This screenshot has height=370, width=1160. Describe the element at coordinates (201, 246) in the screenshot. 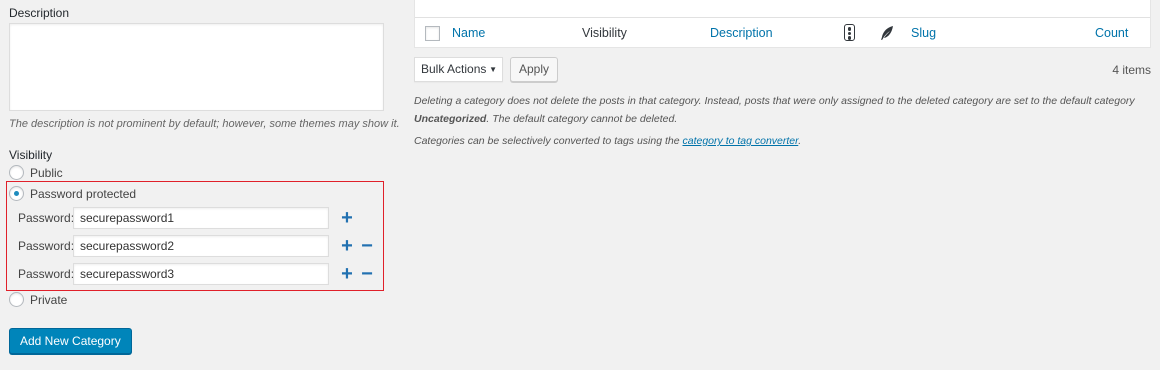

I see `password-input: securepassword2` at that location.